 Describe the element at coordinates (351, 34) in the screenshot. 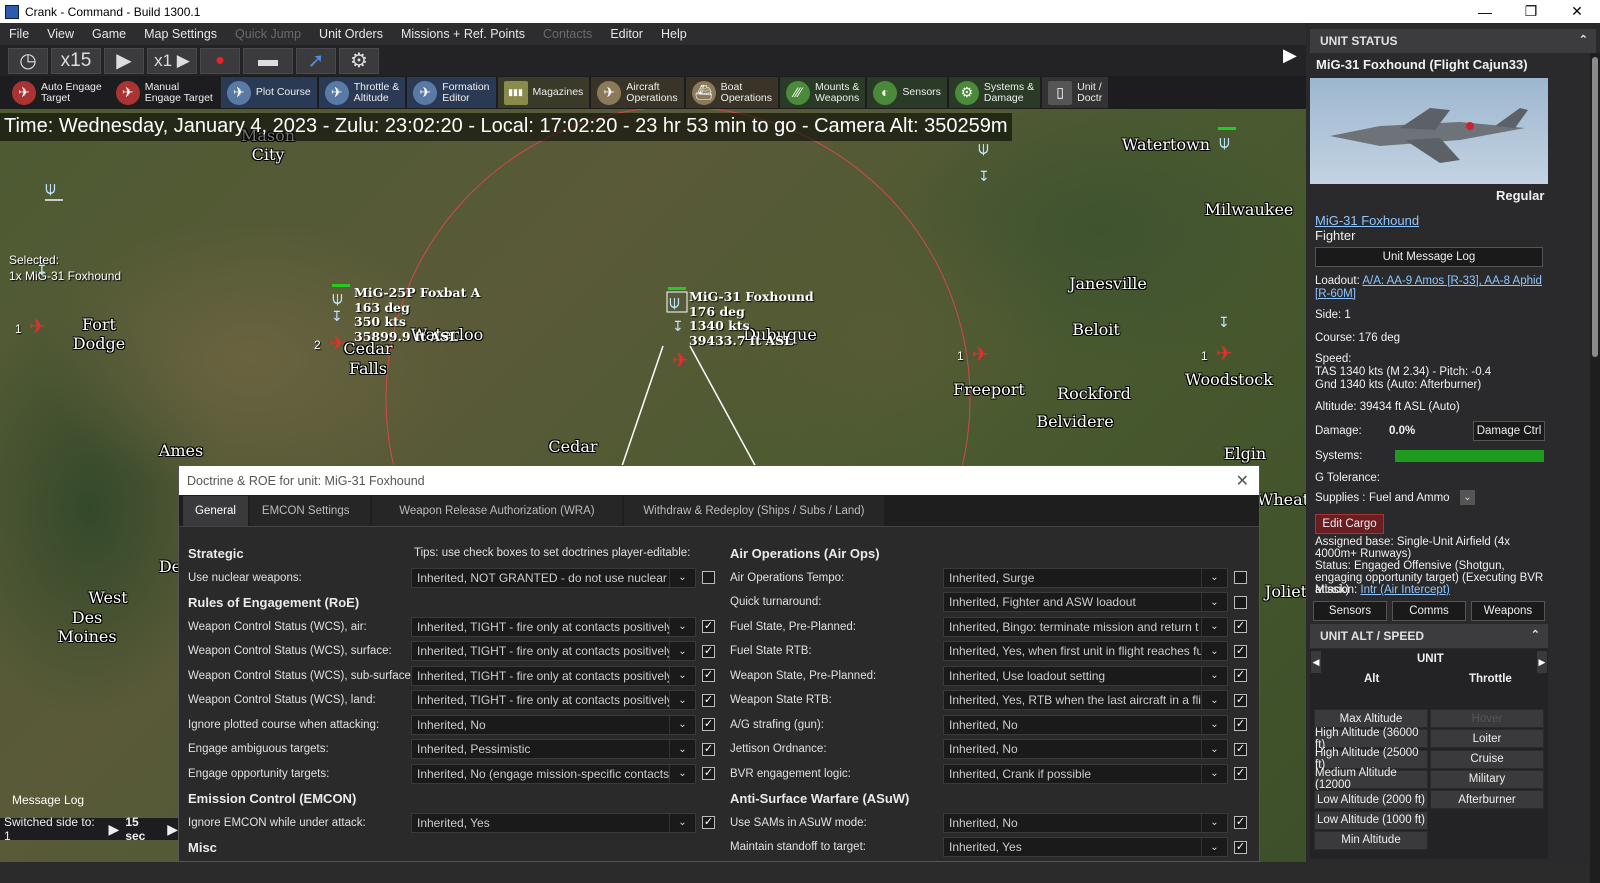

I see `menu-unit-orders: Unit Orders` at that location.